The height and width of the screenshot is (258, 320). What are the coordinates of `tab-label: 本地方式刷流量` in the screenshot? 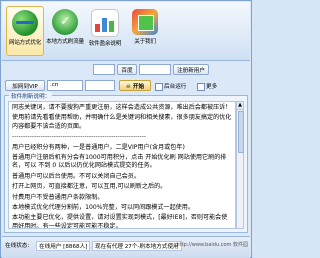 It's located at (65, 42).